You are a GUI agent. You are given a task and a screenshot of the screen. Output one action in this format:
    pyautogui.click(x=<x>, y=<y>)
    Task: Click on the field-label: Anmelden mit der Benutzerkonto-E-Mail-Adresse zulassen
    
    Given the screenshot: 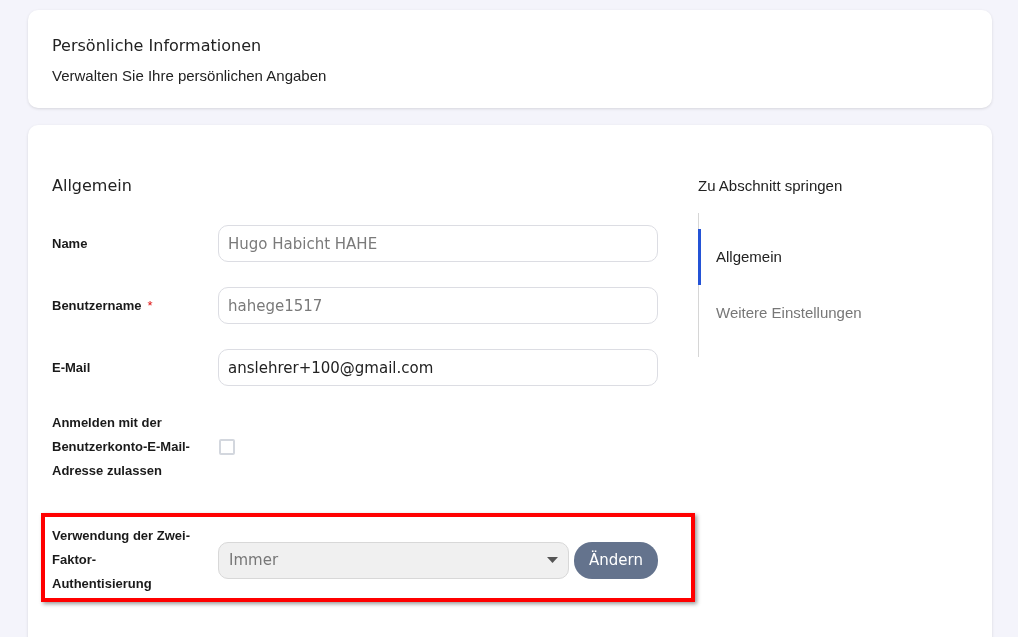 What is the action you would take?
    pyautogui.click(x=121, y=447)
    